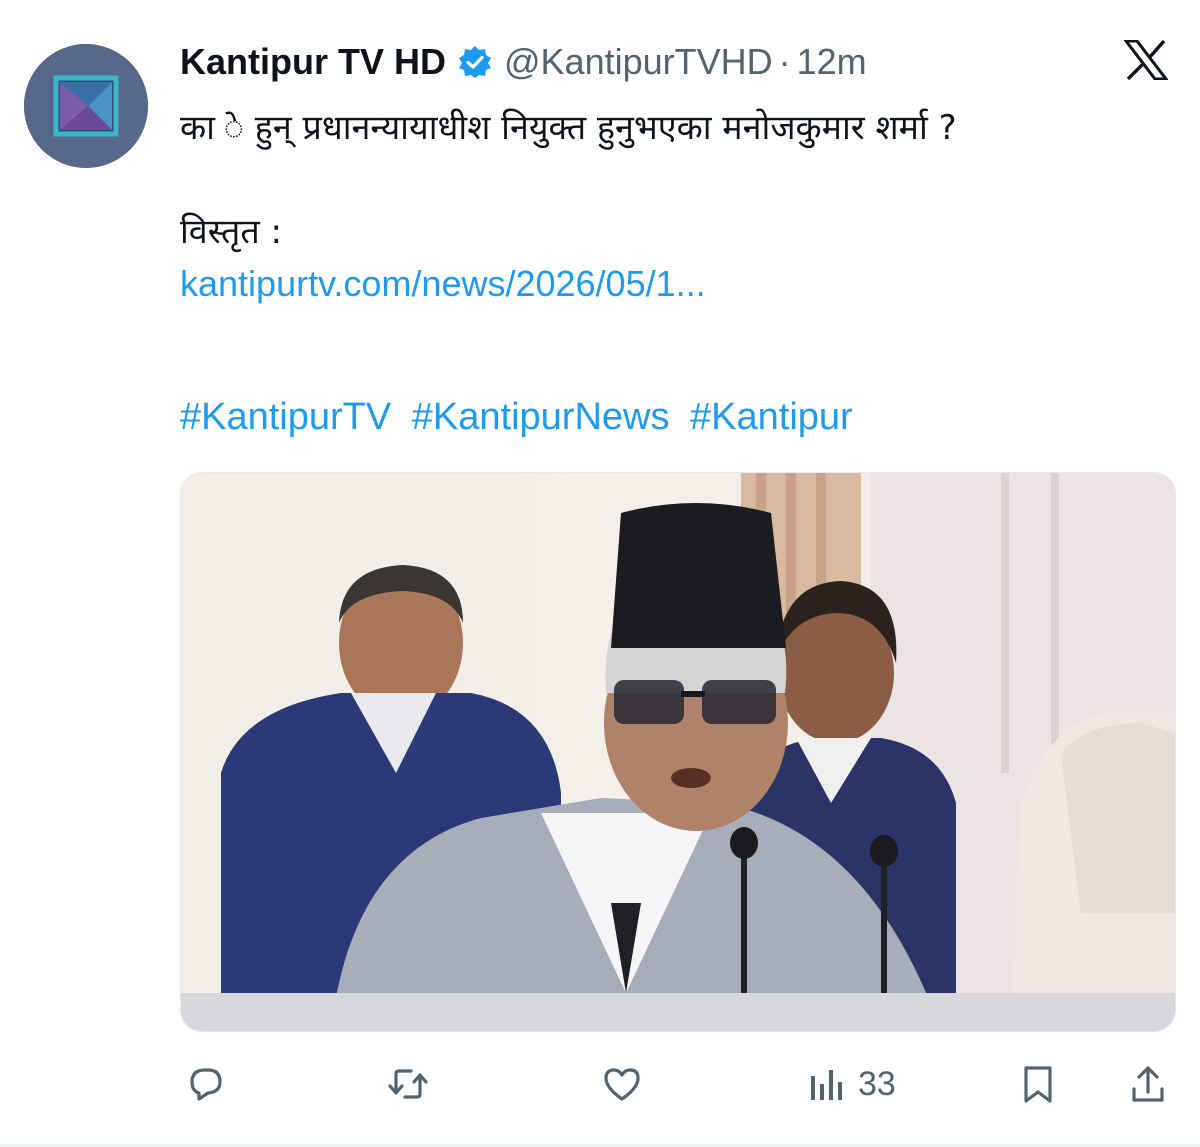 This screenshot has width=1200, height=1147. What do you see at coordinates (475, 62) in the screenshot?
I see `verified-badge-icon` at bounding box center [475, 62].